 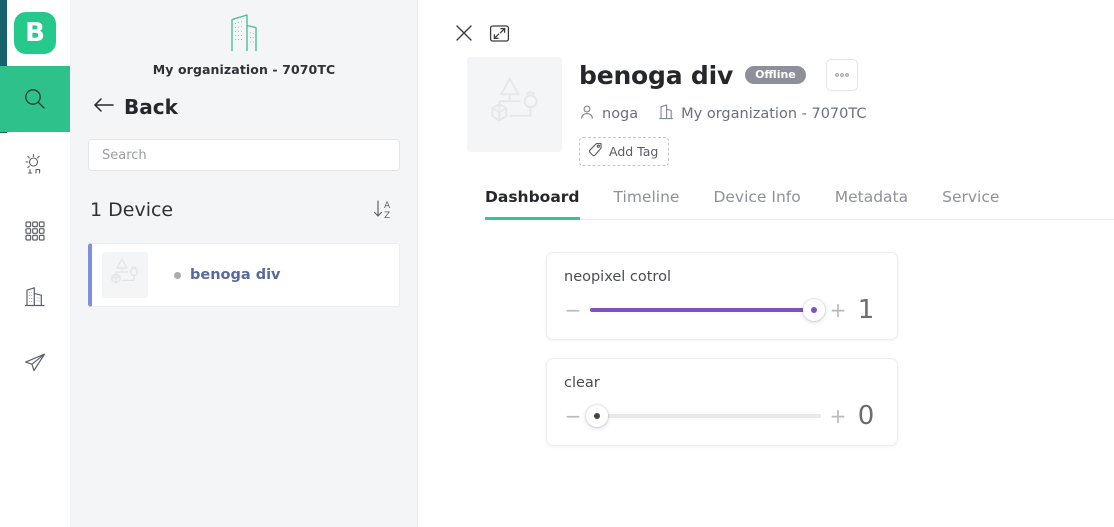 What do you see at coordinates (866, 310) in the screenshot?
I see `widget-value: 1` at bounding box center [866, 310].